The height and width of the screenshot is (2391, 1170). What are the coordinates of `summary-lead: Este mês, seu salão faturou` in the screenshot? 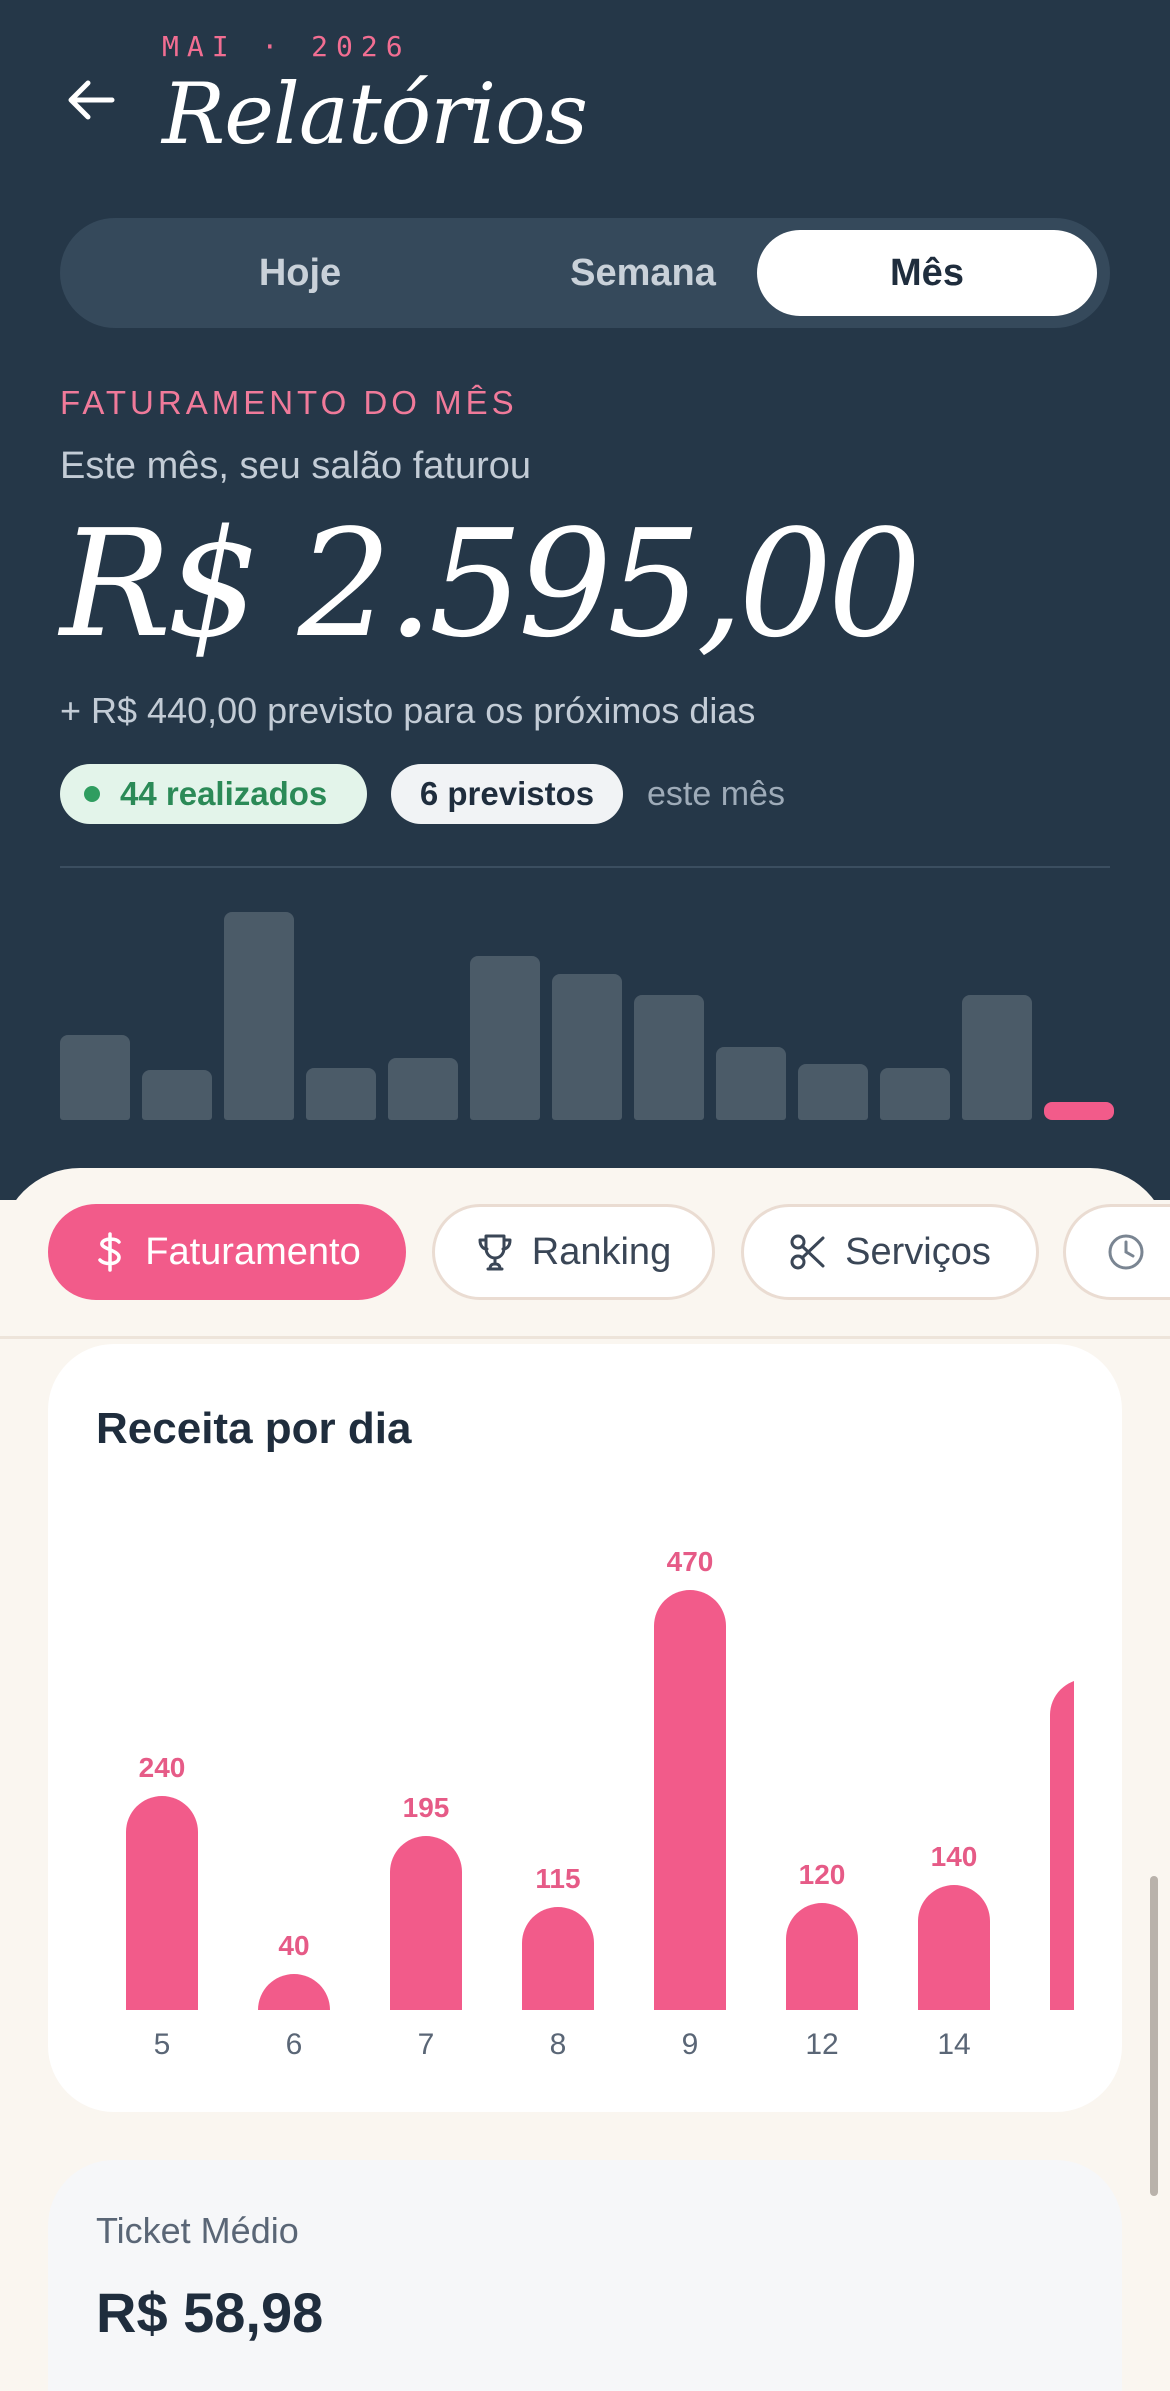 It's located at (296, 466).